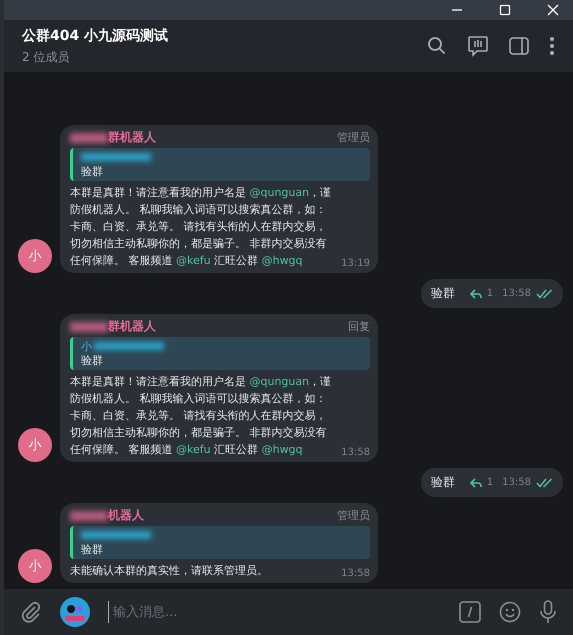 The height and width of the screenshot is (635, 573). What do you see at coordinates (359, 326) in the screenshot?
I see `sender-tag: 回复` at bounding box center [359, 326].